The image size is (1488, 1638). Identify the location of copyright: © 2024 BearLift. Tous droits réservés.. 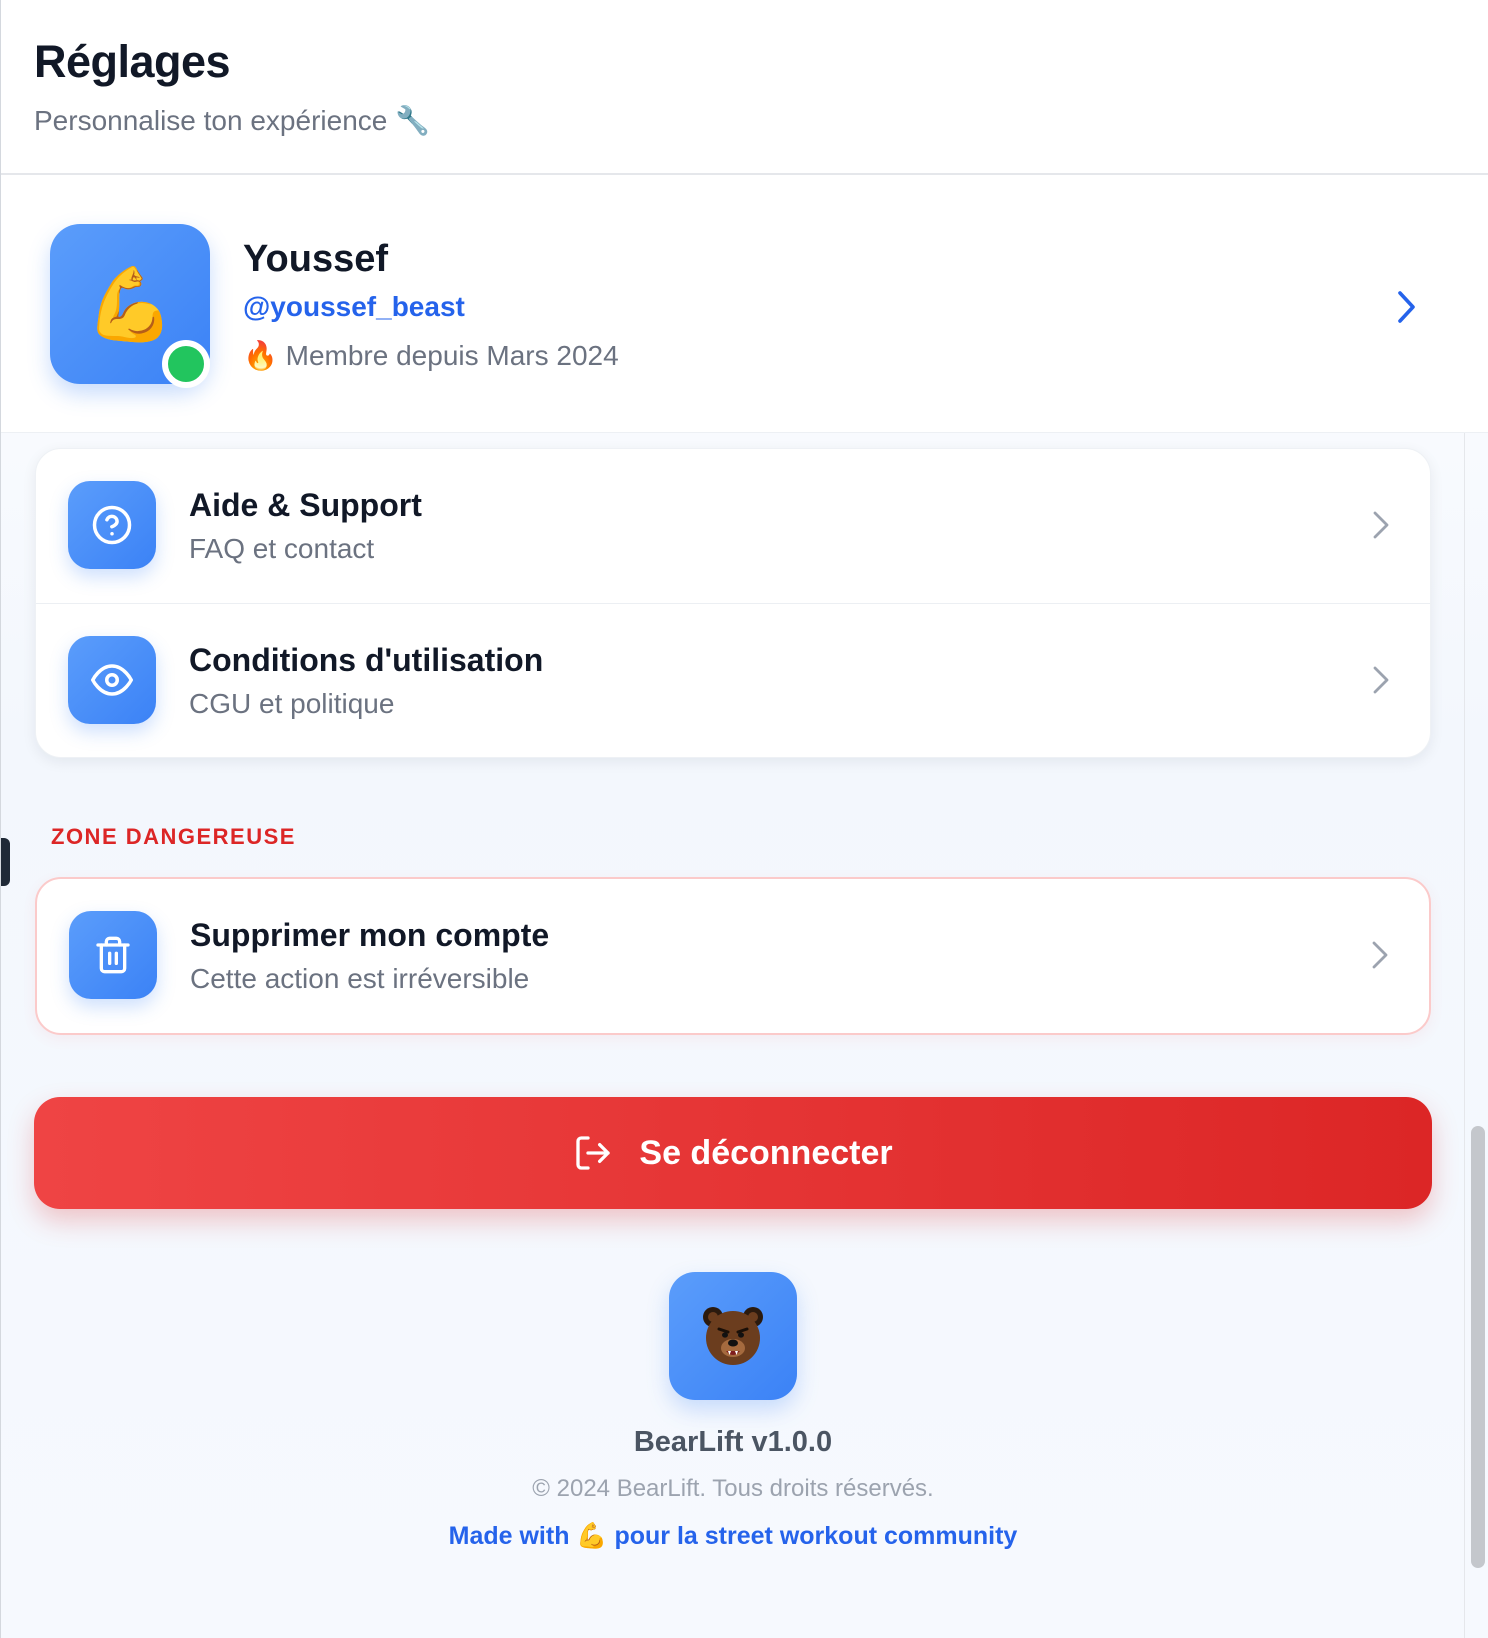
(733, 1488).